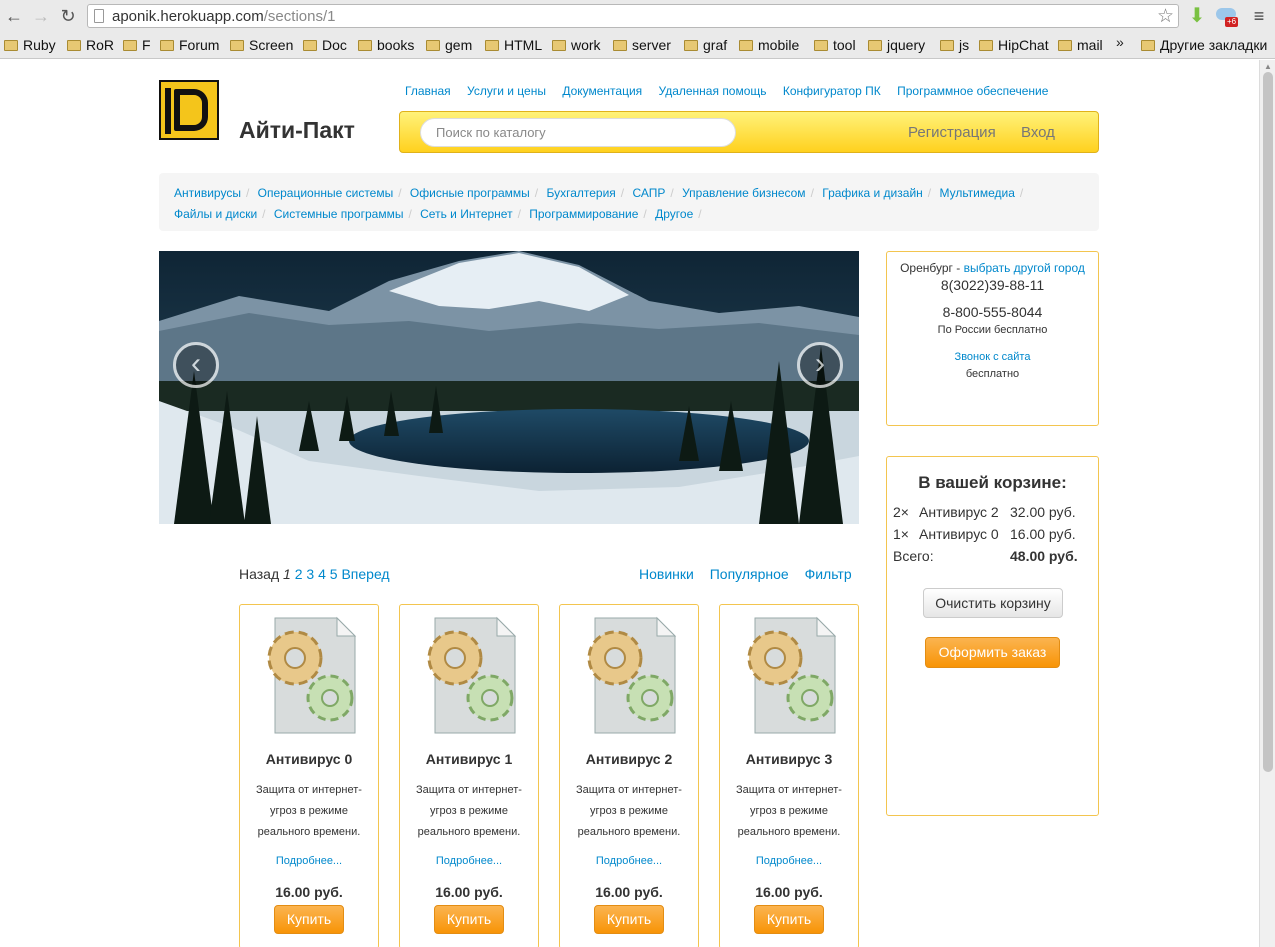  What do you see at coordinates (926, 268) in the screenshot?
I see `city-name: Оренбург` at bounding box center [926, 268].